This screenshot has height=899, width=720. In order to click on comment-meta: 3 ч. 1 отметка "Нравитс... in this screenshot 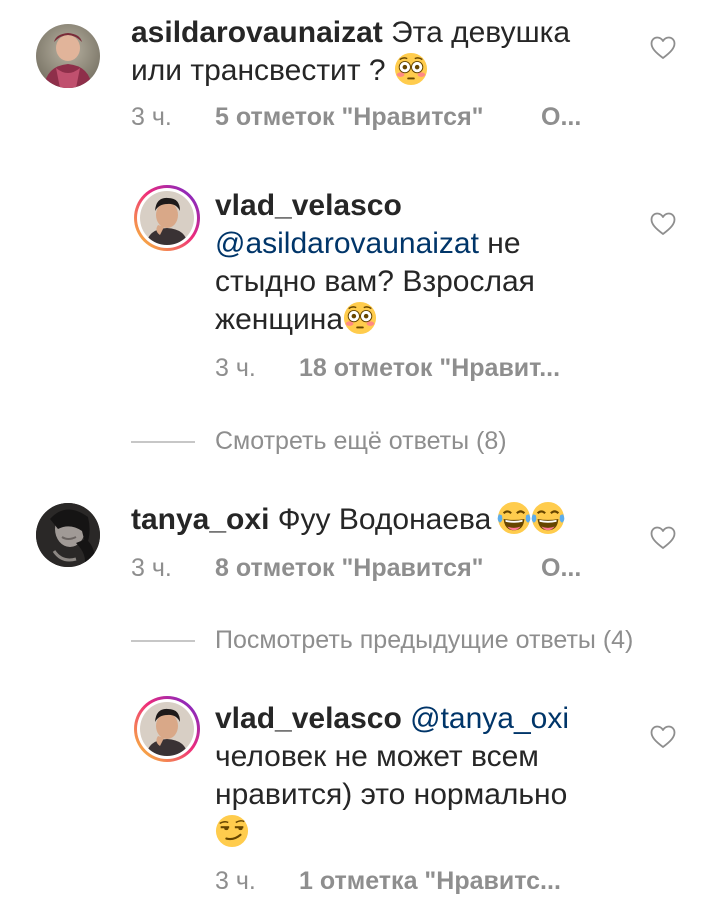, I will do `click(388, 881)`.